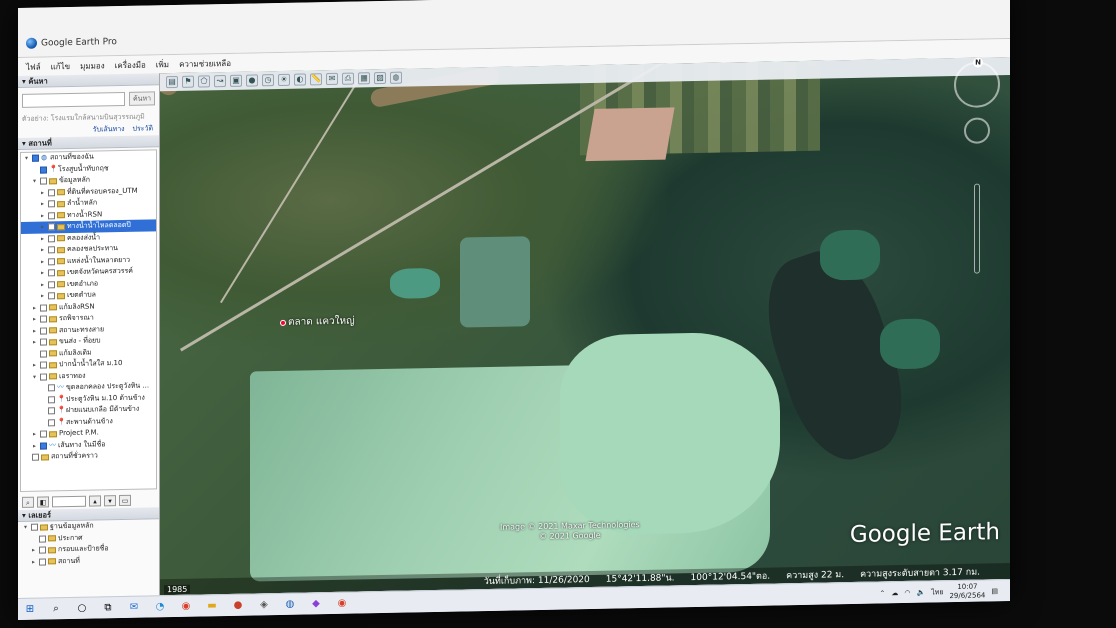 This screenshot has height=628, width=1116. What do you see at coordinates (188, 81) in the screenshot?
I see `add-placemark-icon: ⚑` at bounding box center [188, 81].